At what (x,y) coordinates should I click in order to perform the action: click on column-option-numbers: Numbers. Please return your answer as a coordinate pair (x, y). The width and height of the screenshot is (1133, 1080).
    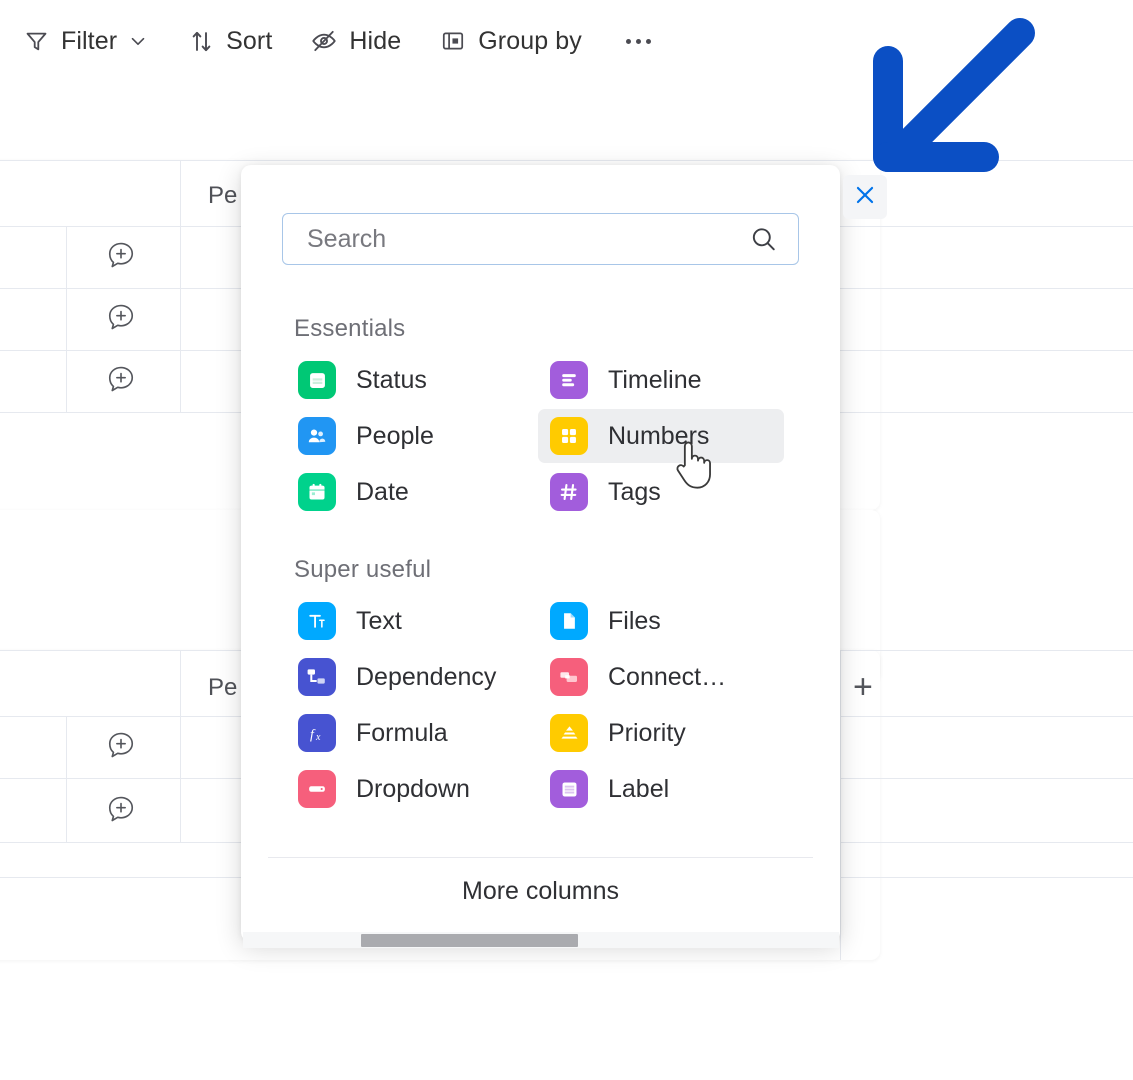
    Looking at the image, I should click on (661, 436).